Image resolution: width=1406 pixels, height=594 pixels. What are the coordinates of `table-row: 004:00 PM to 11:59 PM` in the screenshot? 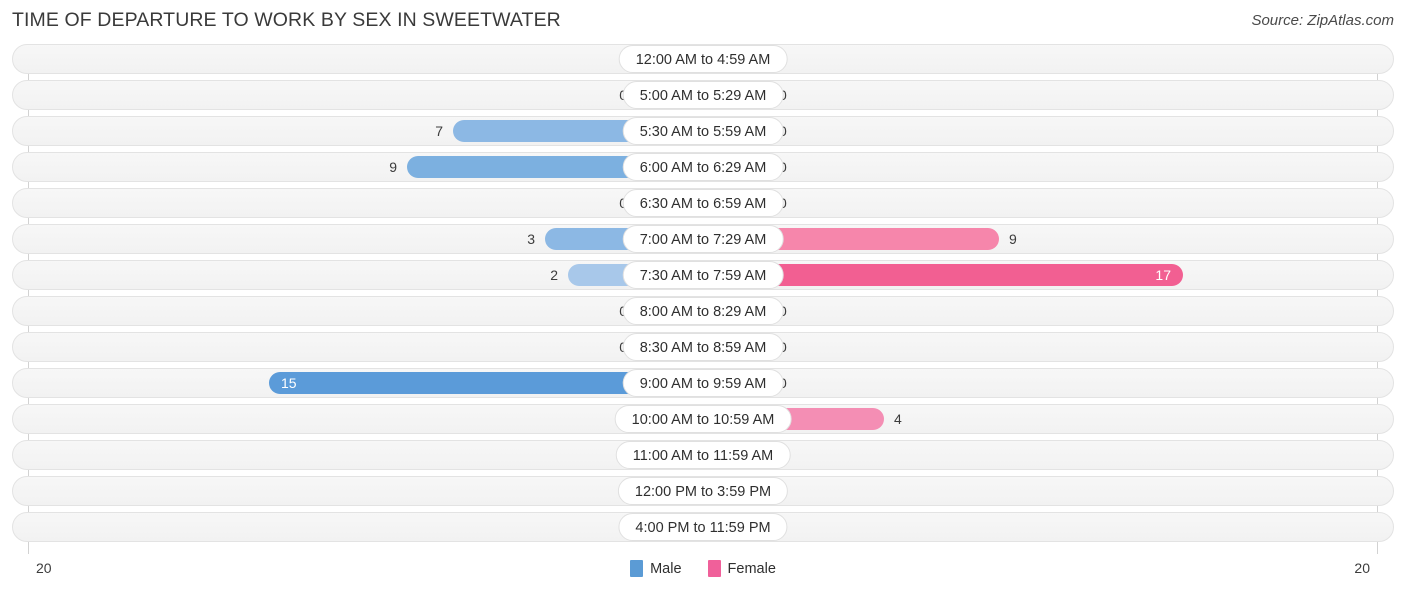 It's located at (703, 527).